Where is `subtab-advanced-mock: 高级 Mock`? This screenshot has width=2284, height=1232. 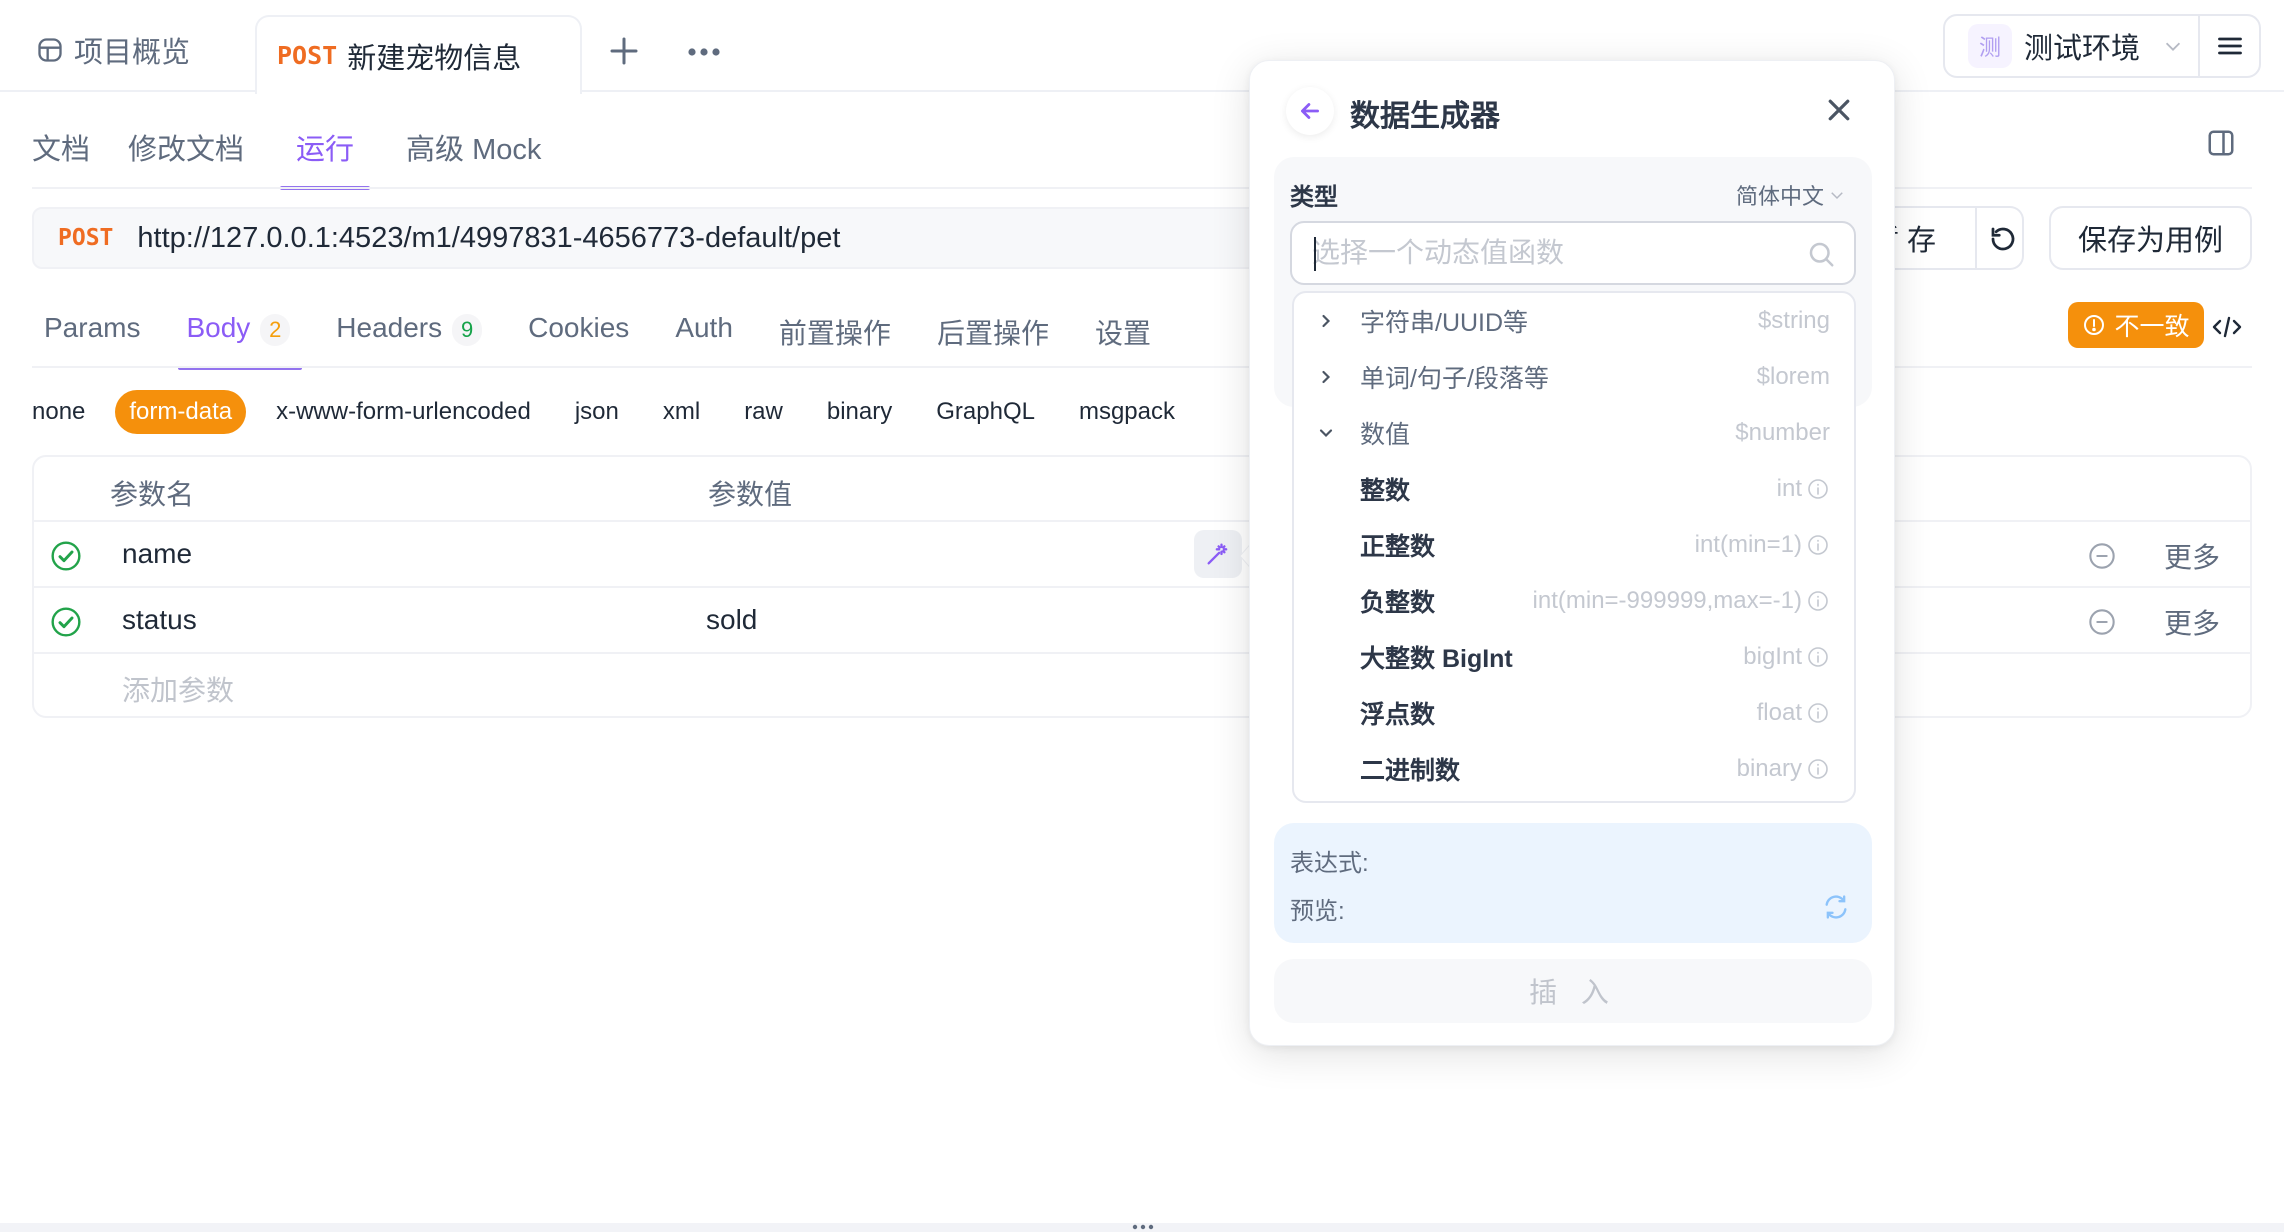 subtab-advanced-mock: 高级 Mock is located at coordinates (473, 153).